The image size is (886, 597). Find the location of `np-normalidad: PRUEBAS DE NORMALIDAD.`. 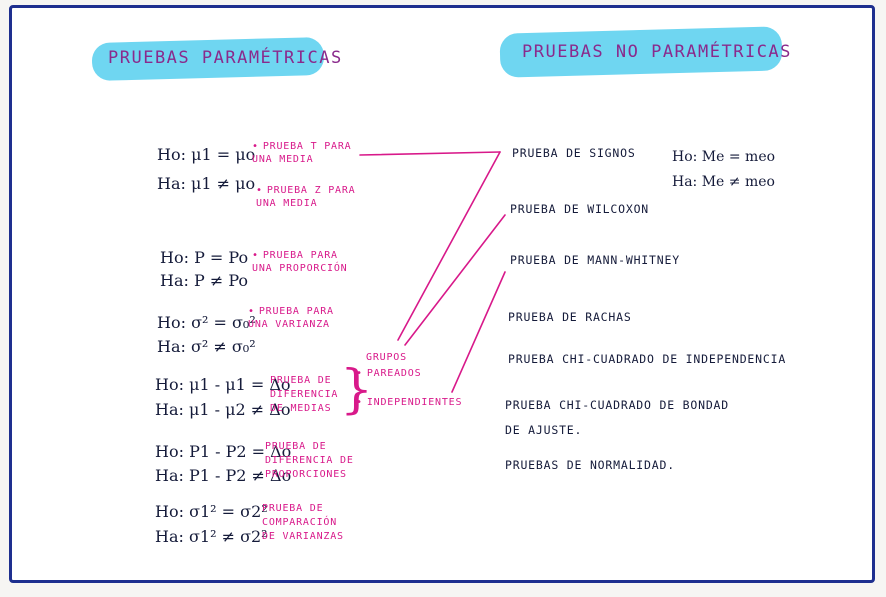

np-normalidad: PRUEBAS DE NORMALIDAD. is located at coordinates (590, 465).